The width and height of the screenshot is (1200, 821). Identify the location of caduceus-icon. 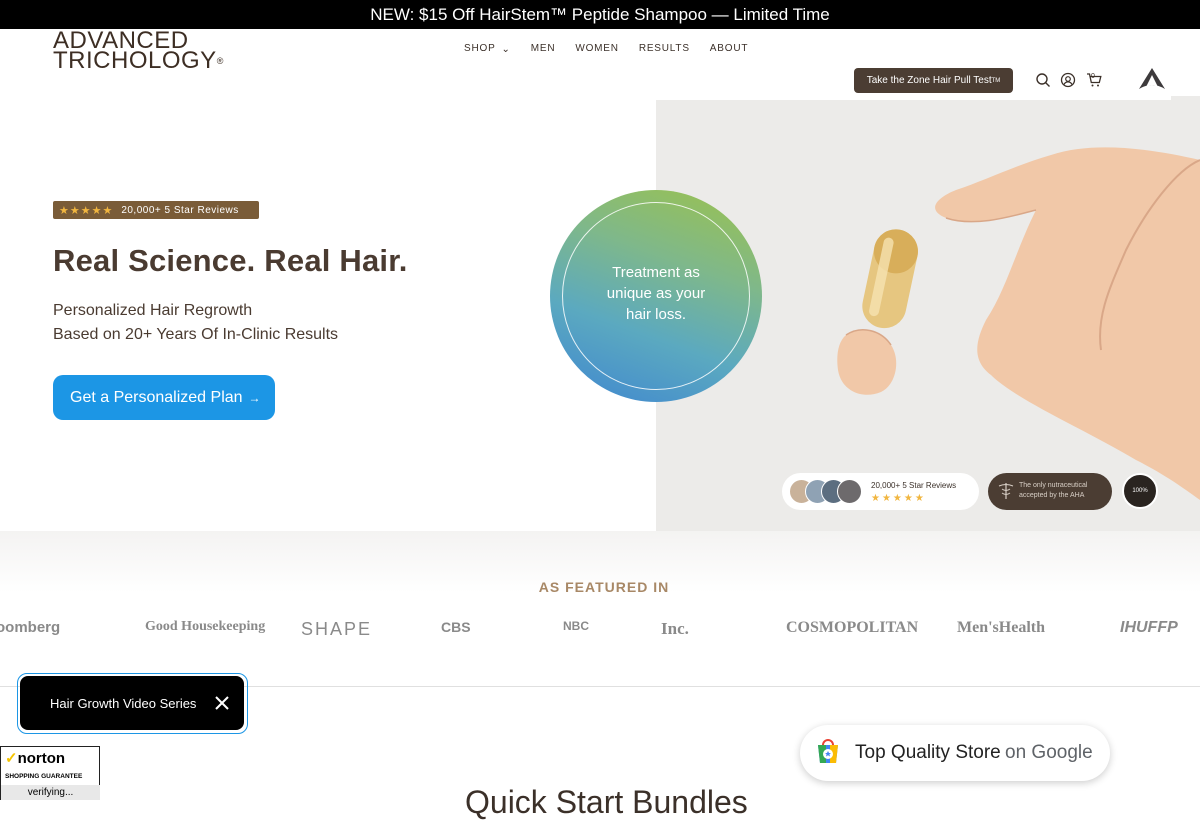
(1006, 491).